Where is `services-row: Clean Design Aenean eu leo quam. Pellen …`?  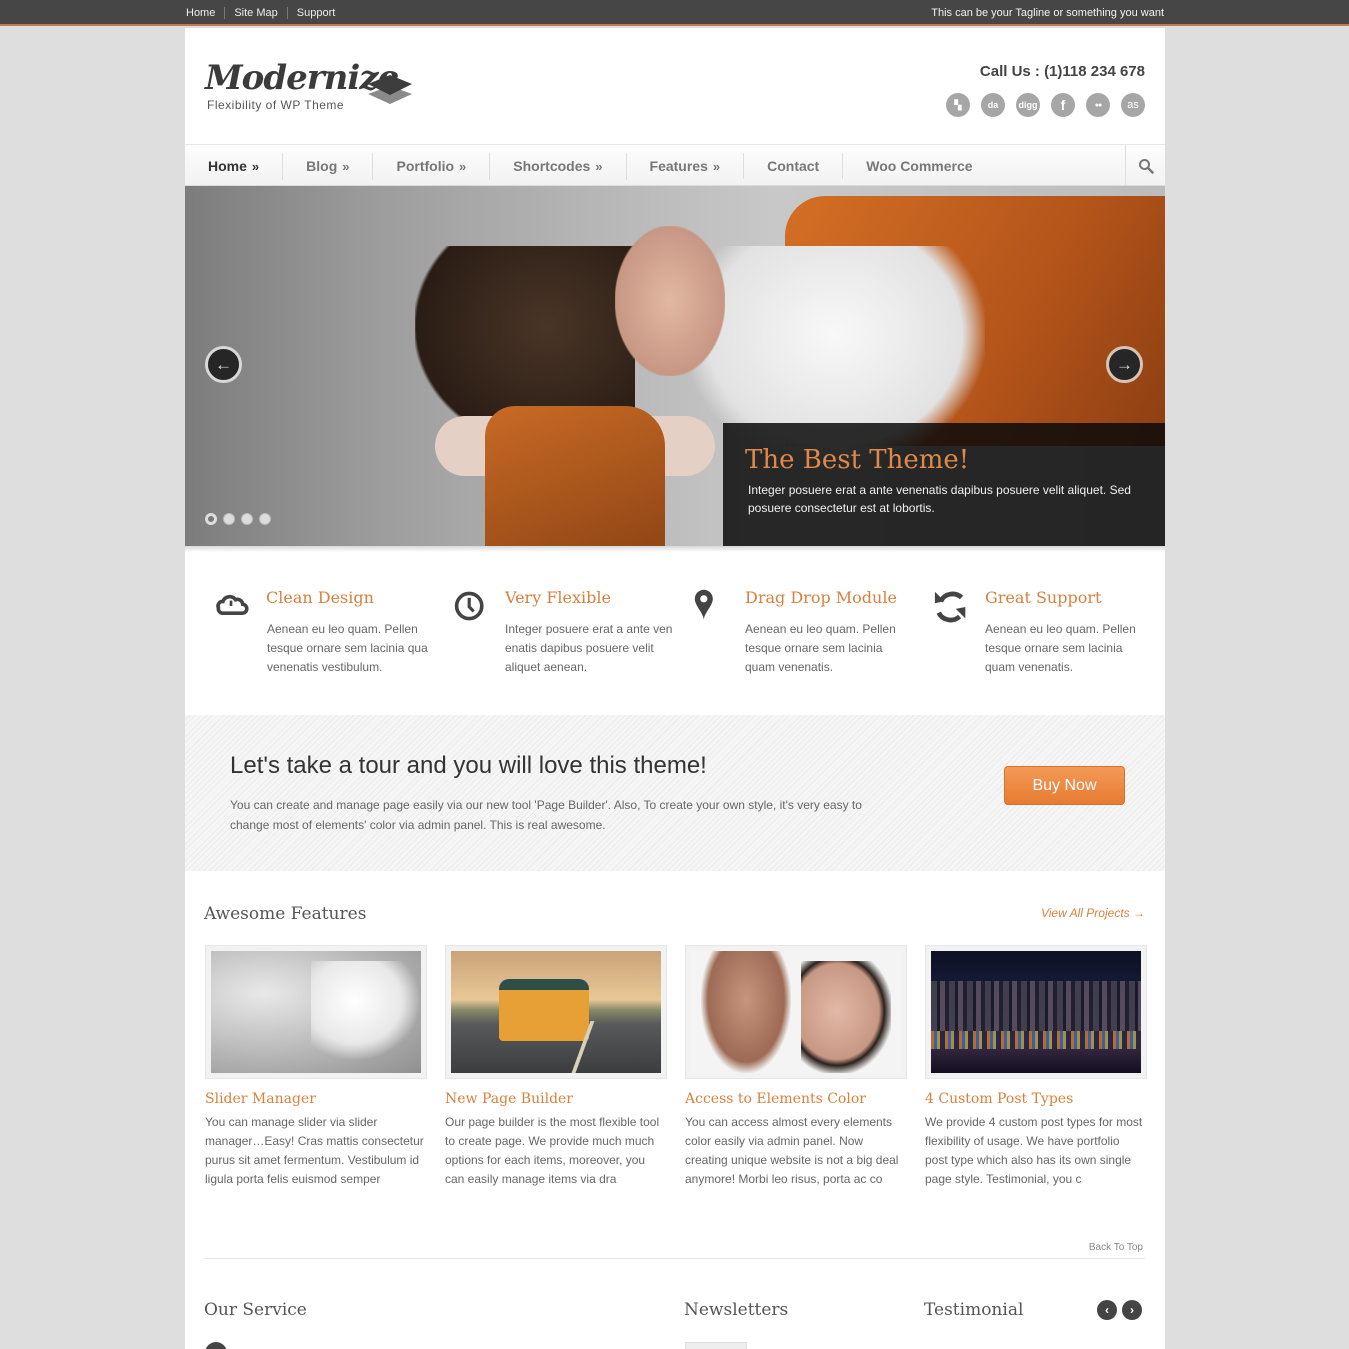 services-row: Clean Design Aenean eu leo quam. Pellen … is located at coordinates (675, 643).